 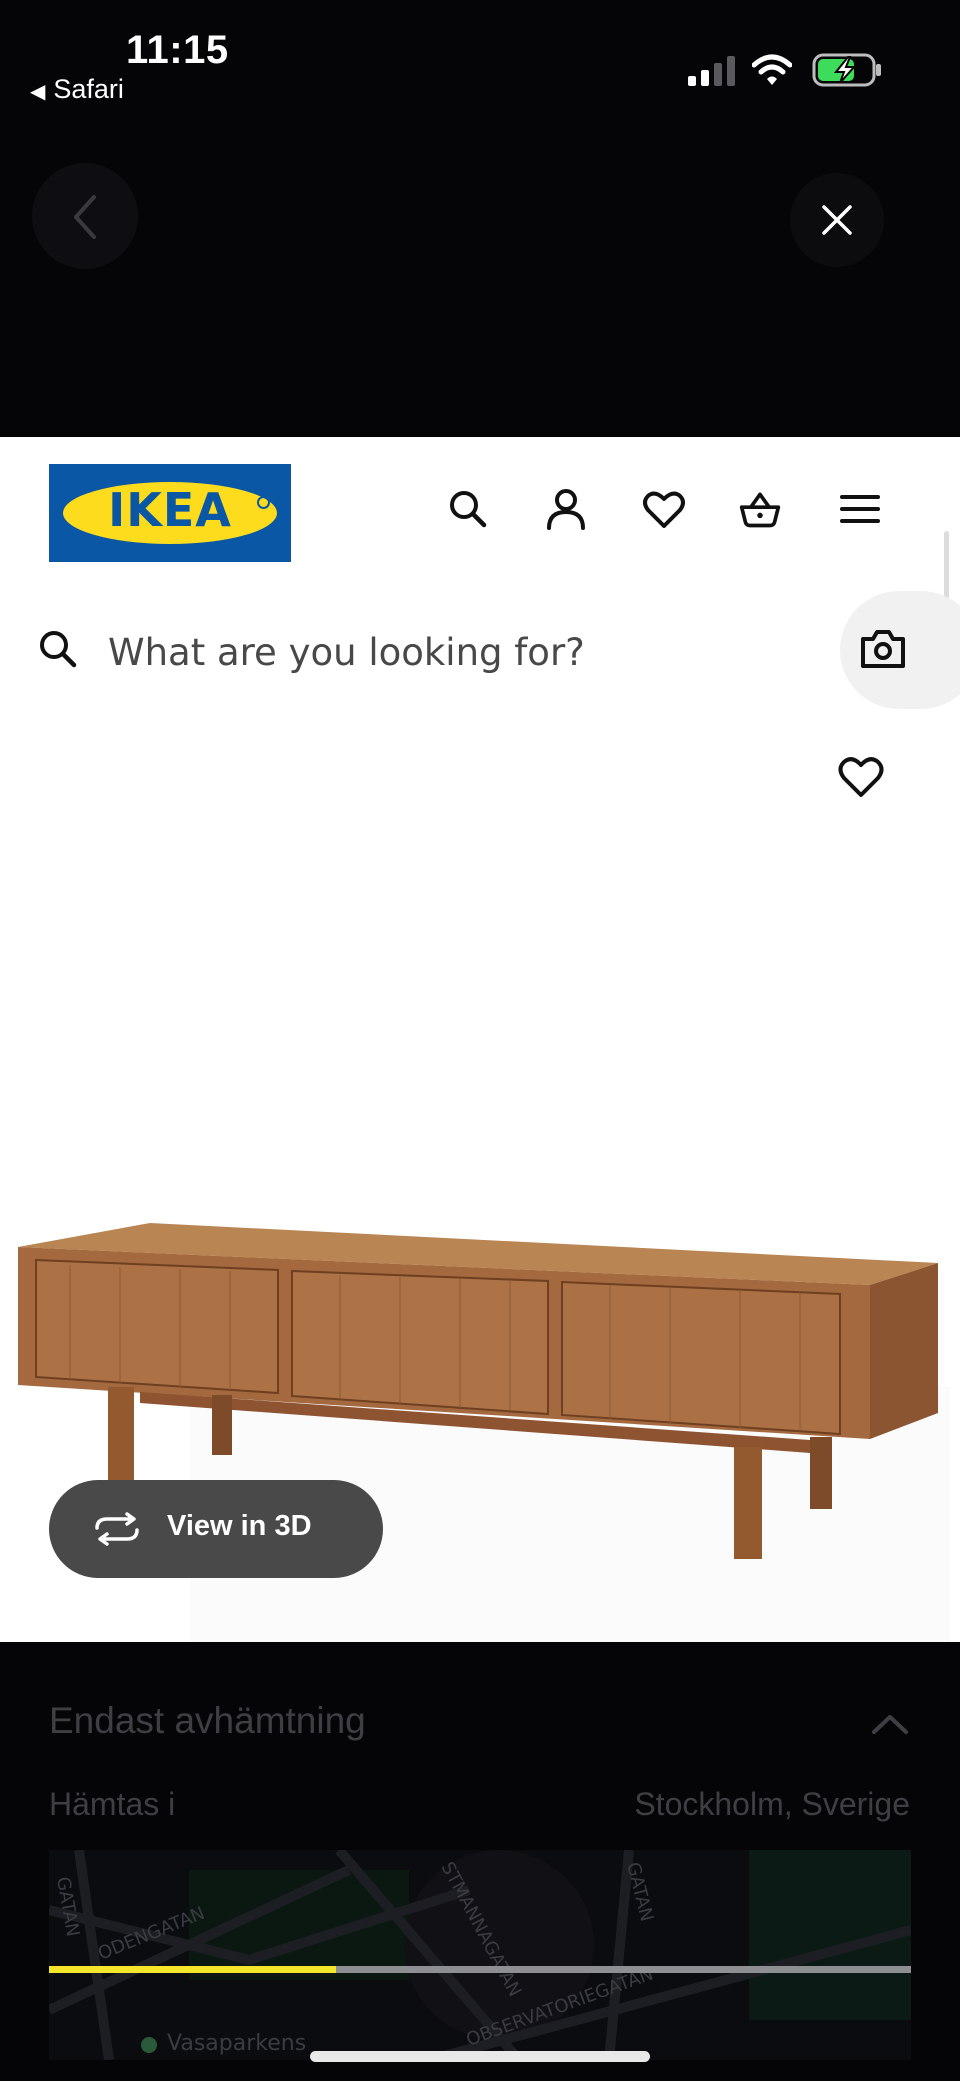 I want to click on pickup-label: Hämtas i, so click(x=112, y=1804).